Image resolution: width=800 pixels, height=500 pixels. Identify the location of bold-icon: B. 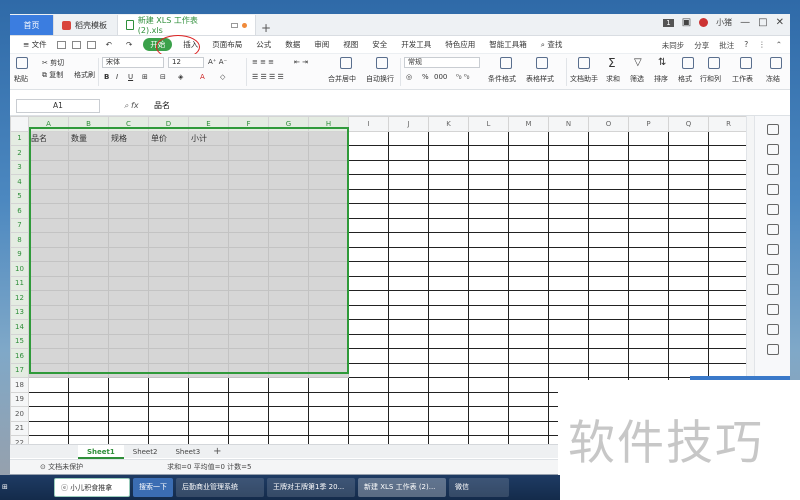
(106, 77).